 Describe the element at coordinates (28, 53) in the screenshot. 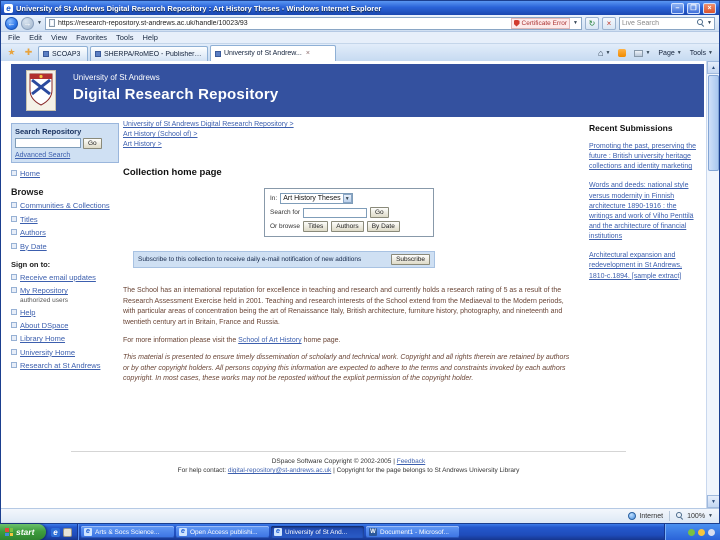

I see `add-favorite-icon: ✚` at that location.